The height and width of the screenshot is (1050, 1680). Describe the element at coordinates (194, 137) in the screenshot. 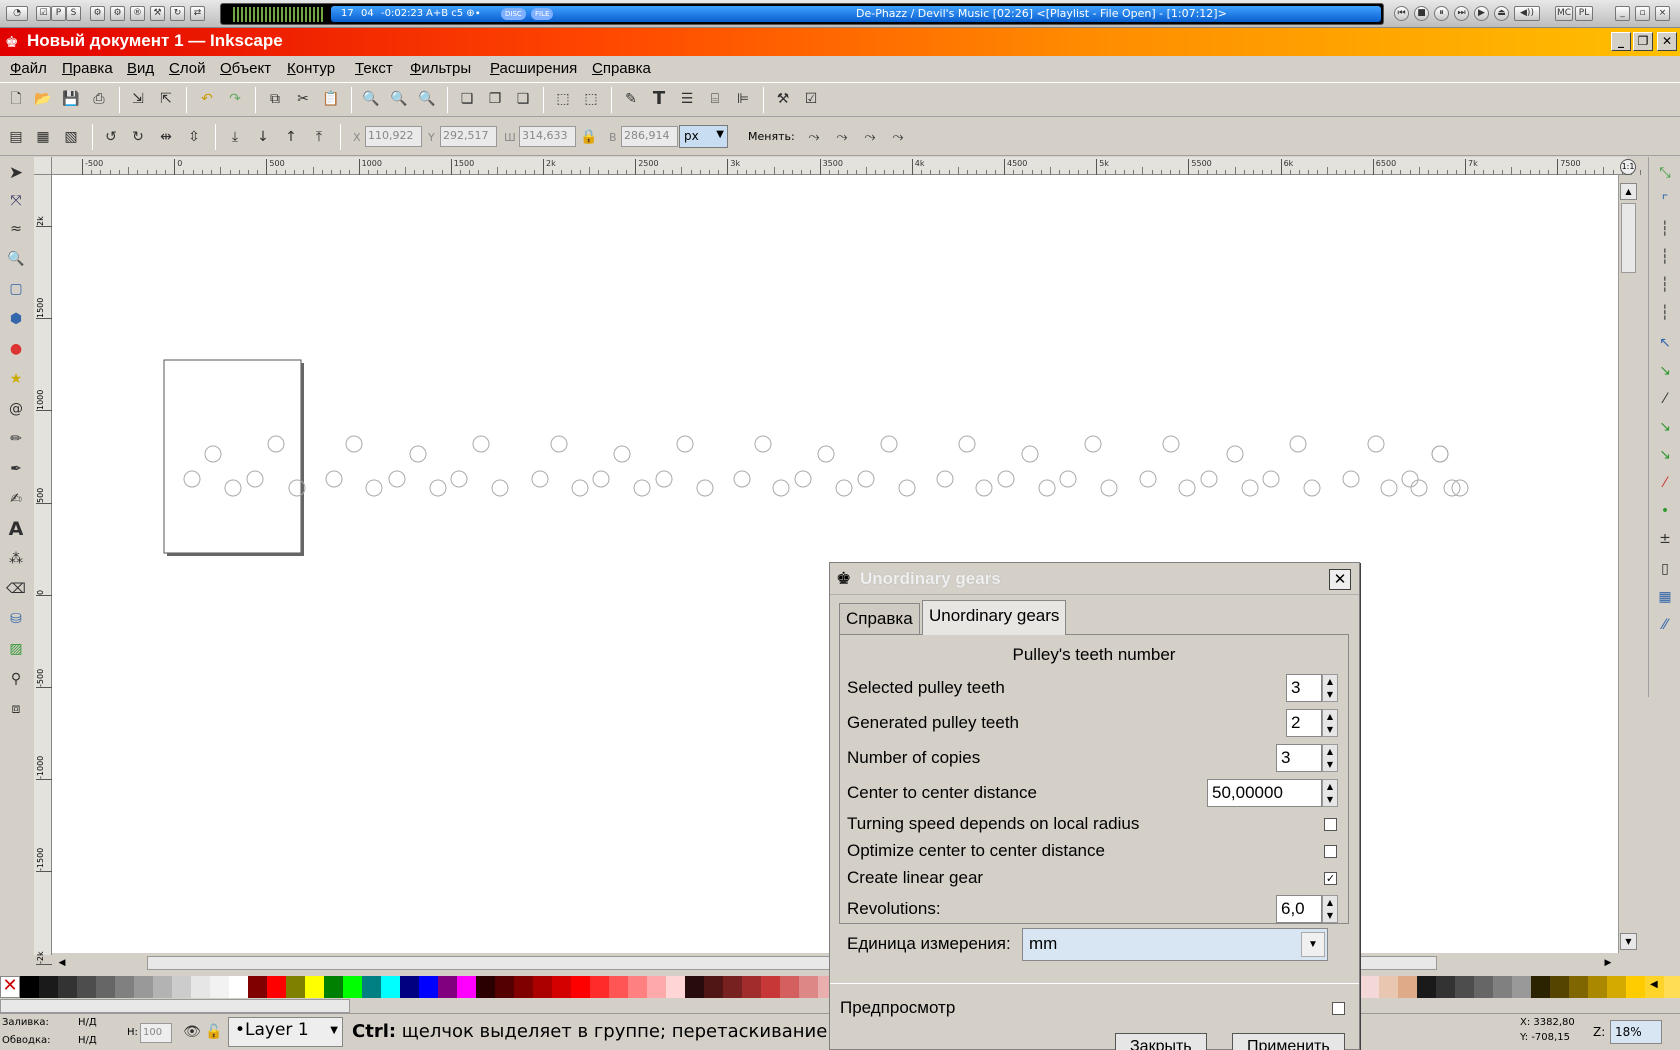

I see `flip-vertical-icon: ⇳` at that location.